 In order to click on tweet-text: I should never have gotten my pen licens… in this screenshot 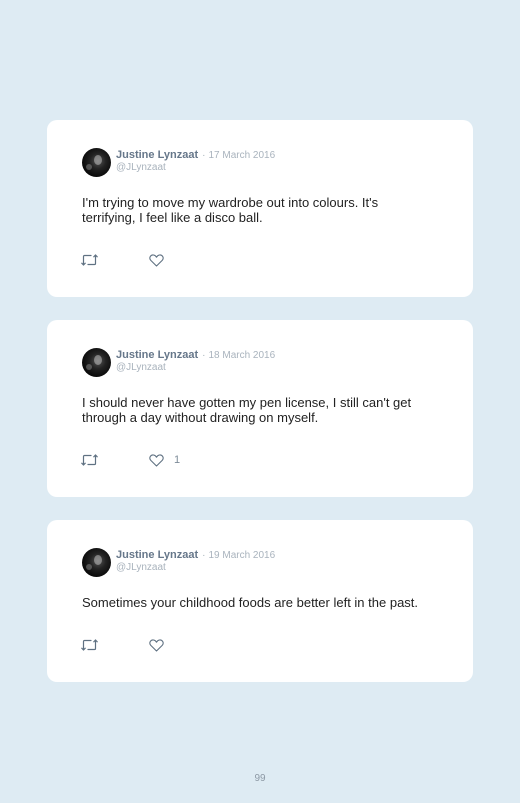, I will do `click(247, 410)`.